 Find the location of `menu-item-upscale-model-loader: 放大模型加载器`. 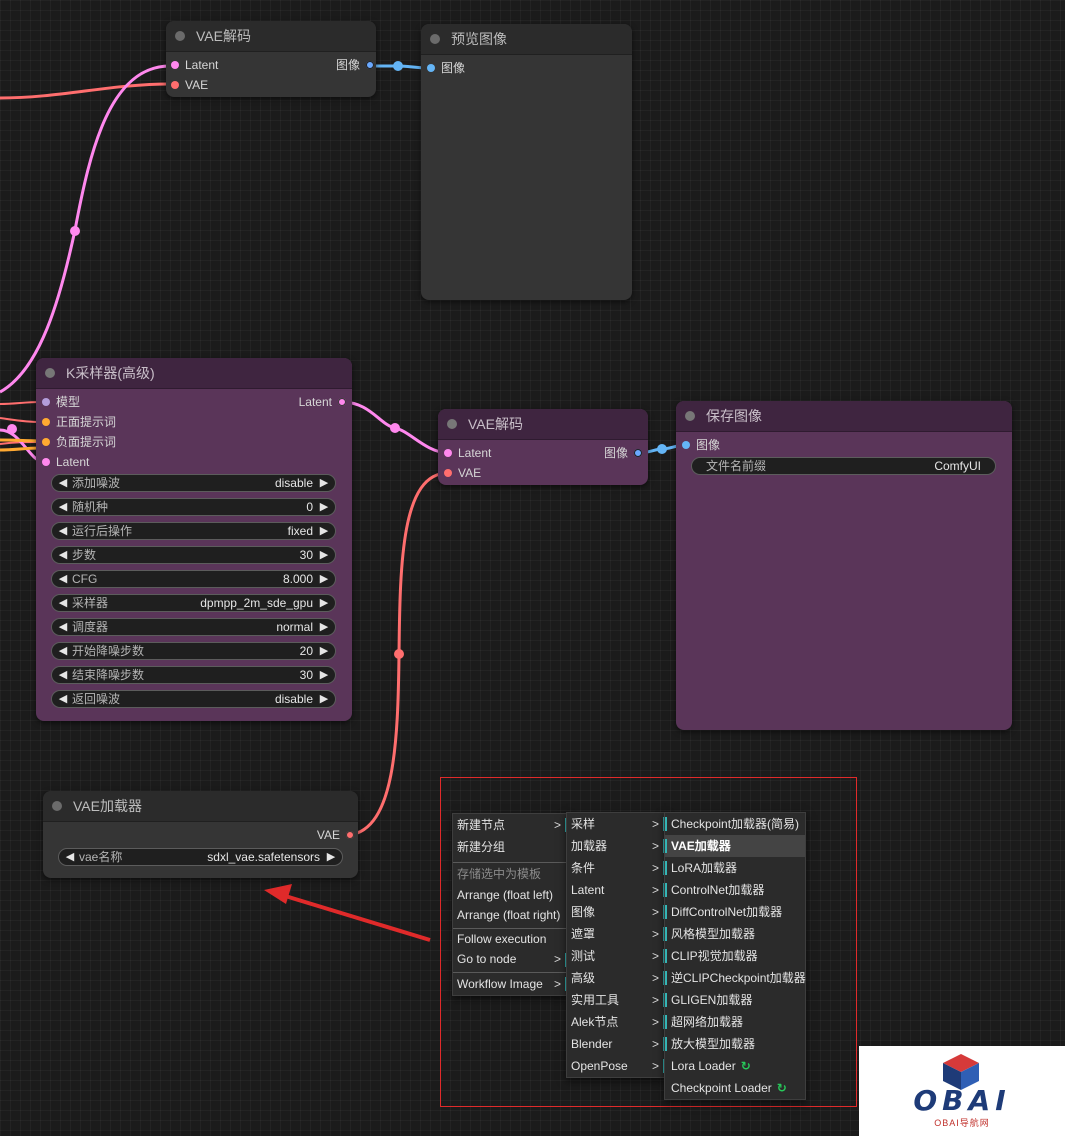

menu-item-upscale-model-loader: 放大模型加载器 is located at coordinates (735, 1044).